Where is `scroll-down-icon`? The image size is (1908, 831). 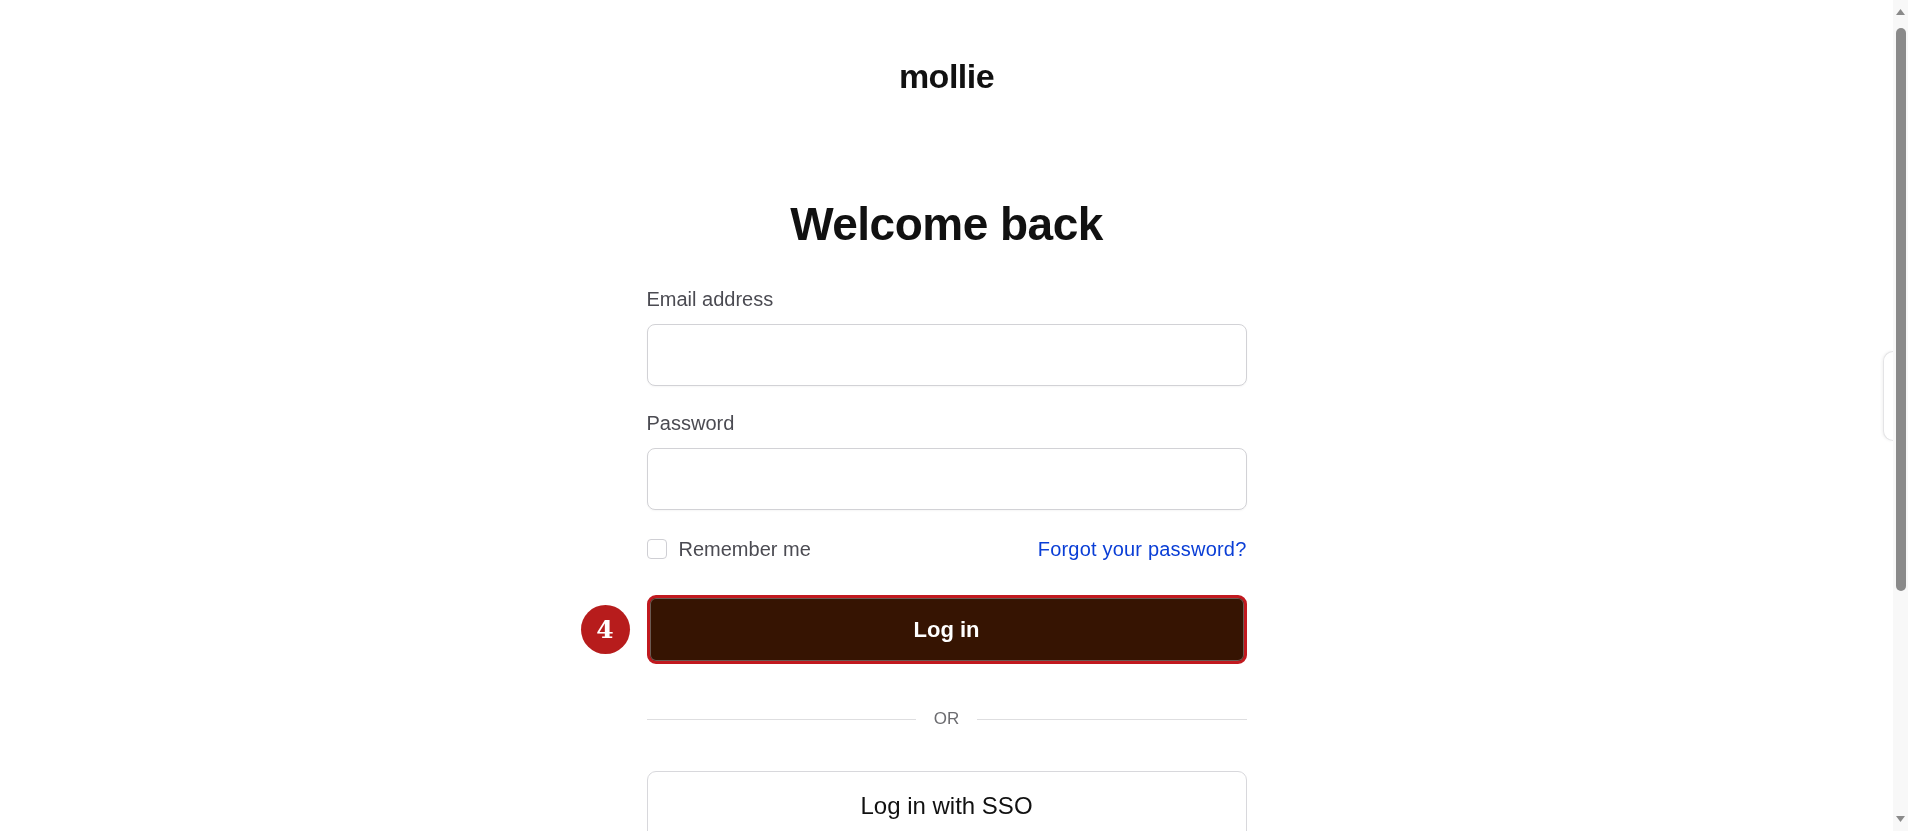 scroll-down-icon is located at coordinates (1900, 819).